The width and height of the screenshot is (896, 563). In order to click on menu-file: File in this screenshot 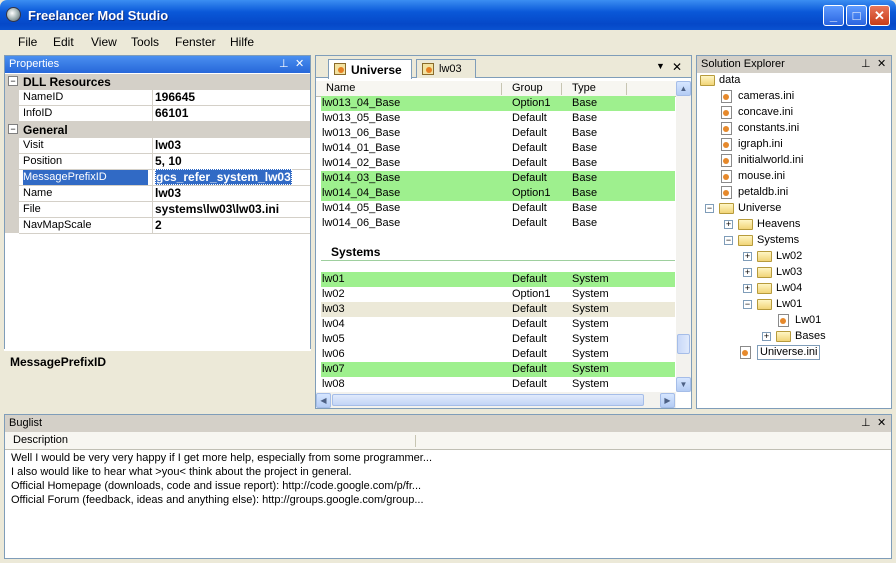, I will do `click(27, 42)`.